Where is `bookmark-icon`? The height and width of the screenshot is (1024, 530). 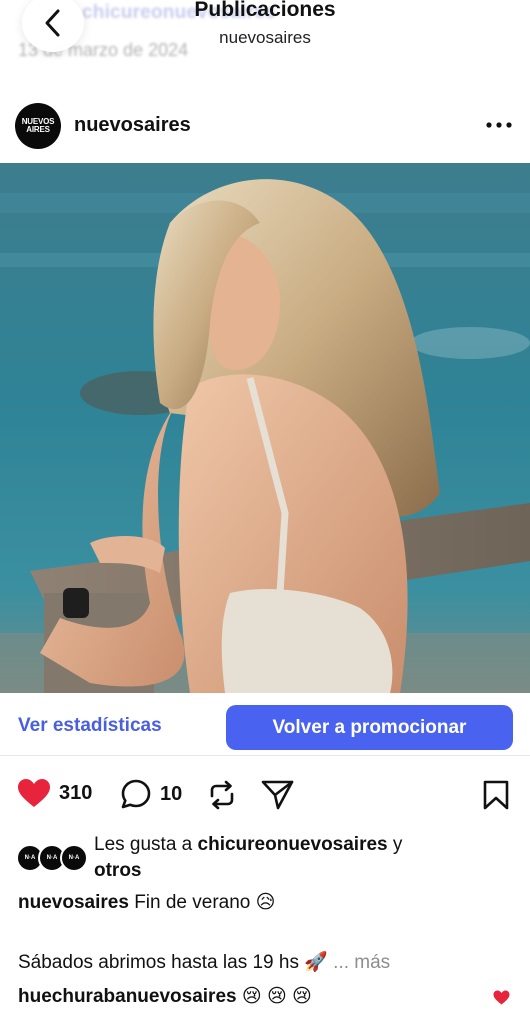 bookmark-icon is located at coordinates (496, 795).